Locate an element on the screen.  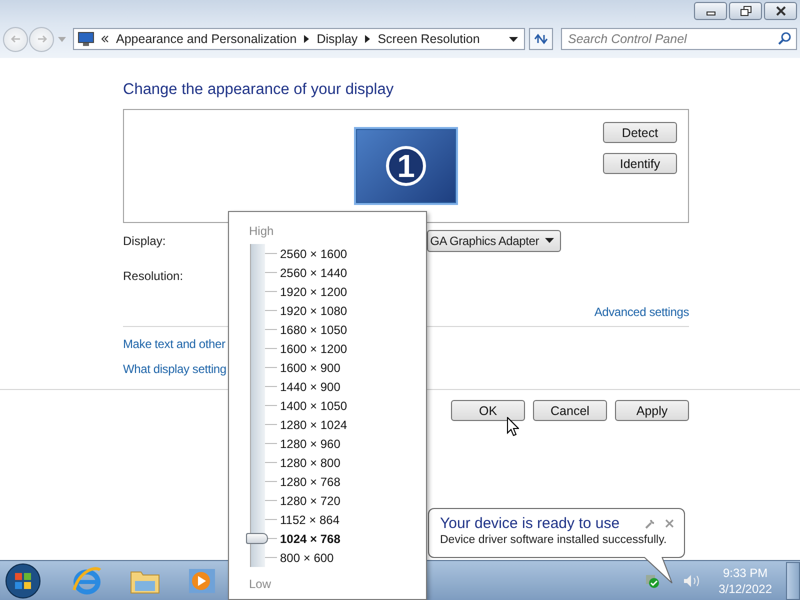
help-link: What display setting is located at coordinates (174, 369).